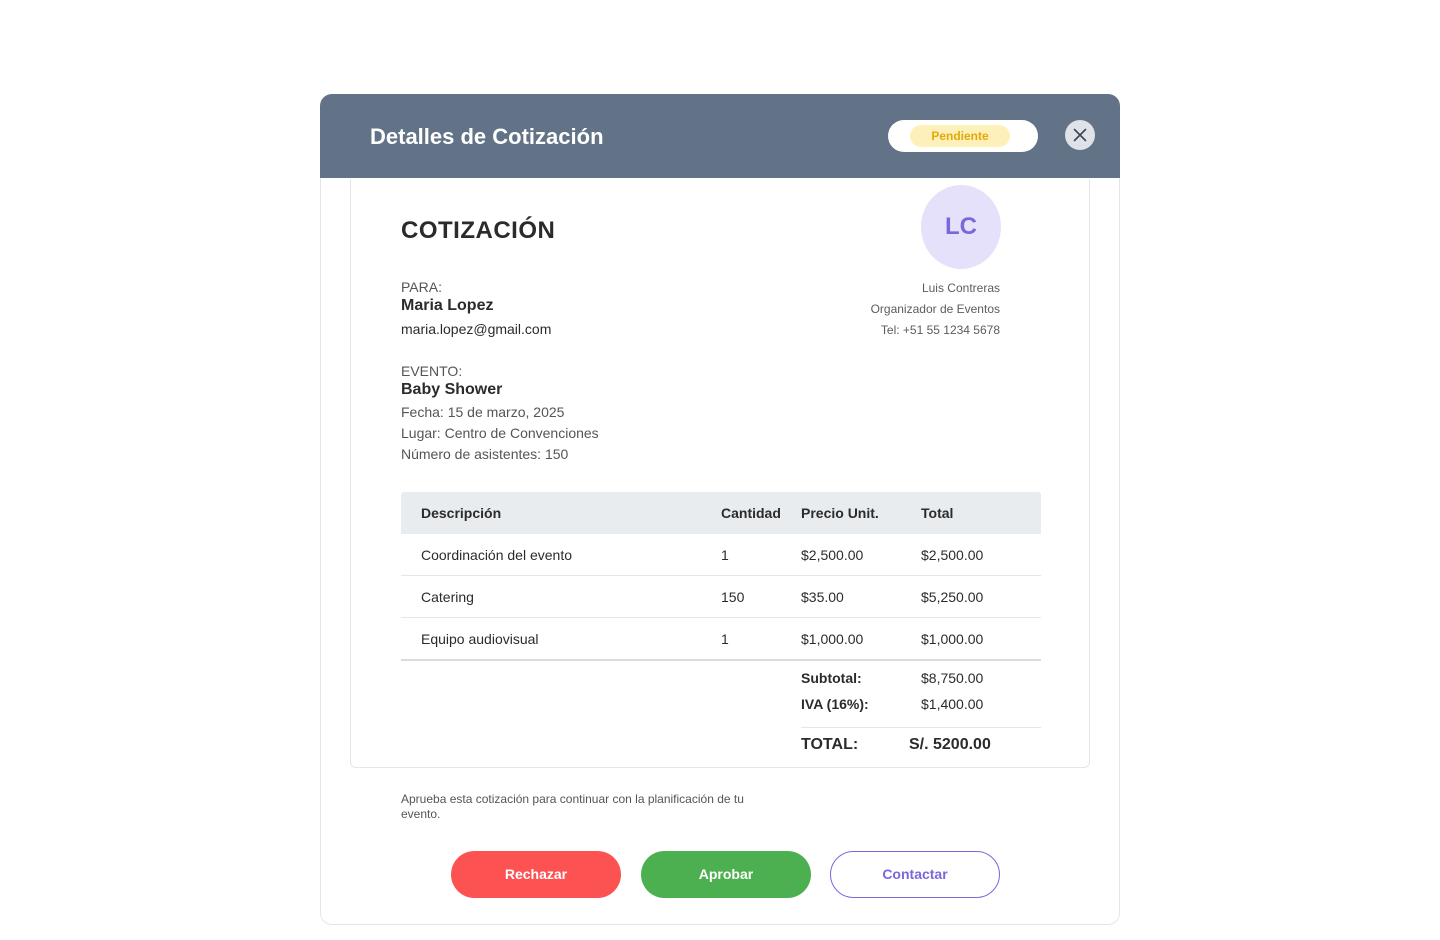 Image resolution: width=1440 pixels, height=940 pixels. I want to click on tax-label: IVA (16%):, so click(835, 704).